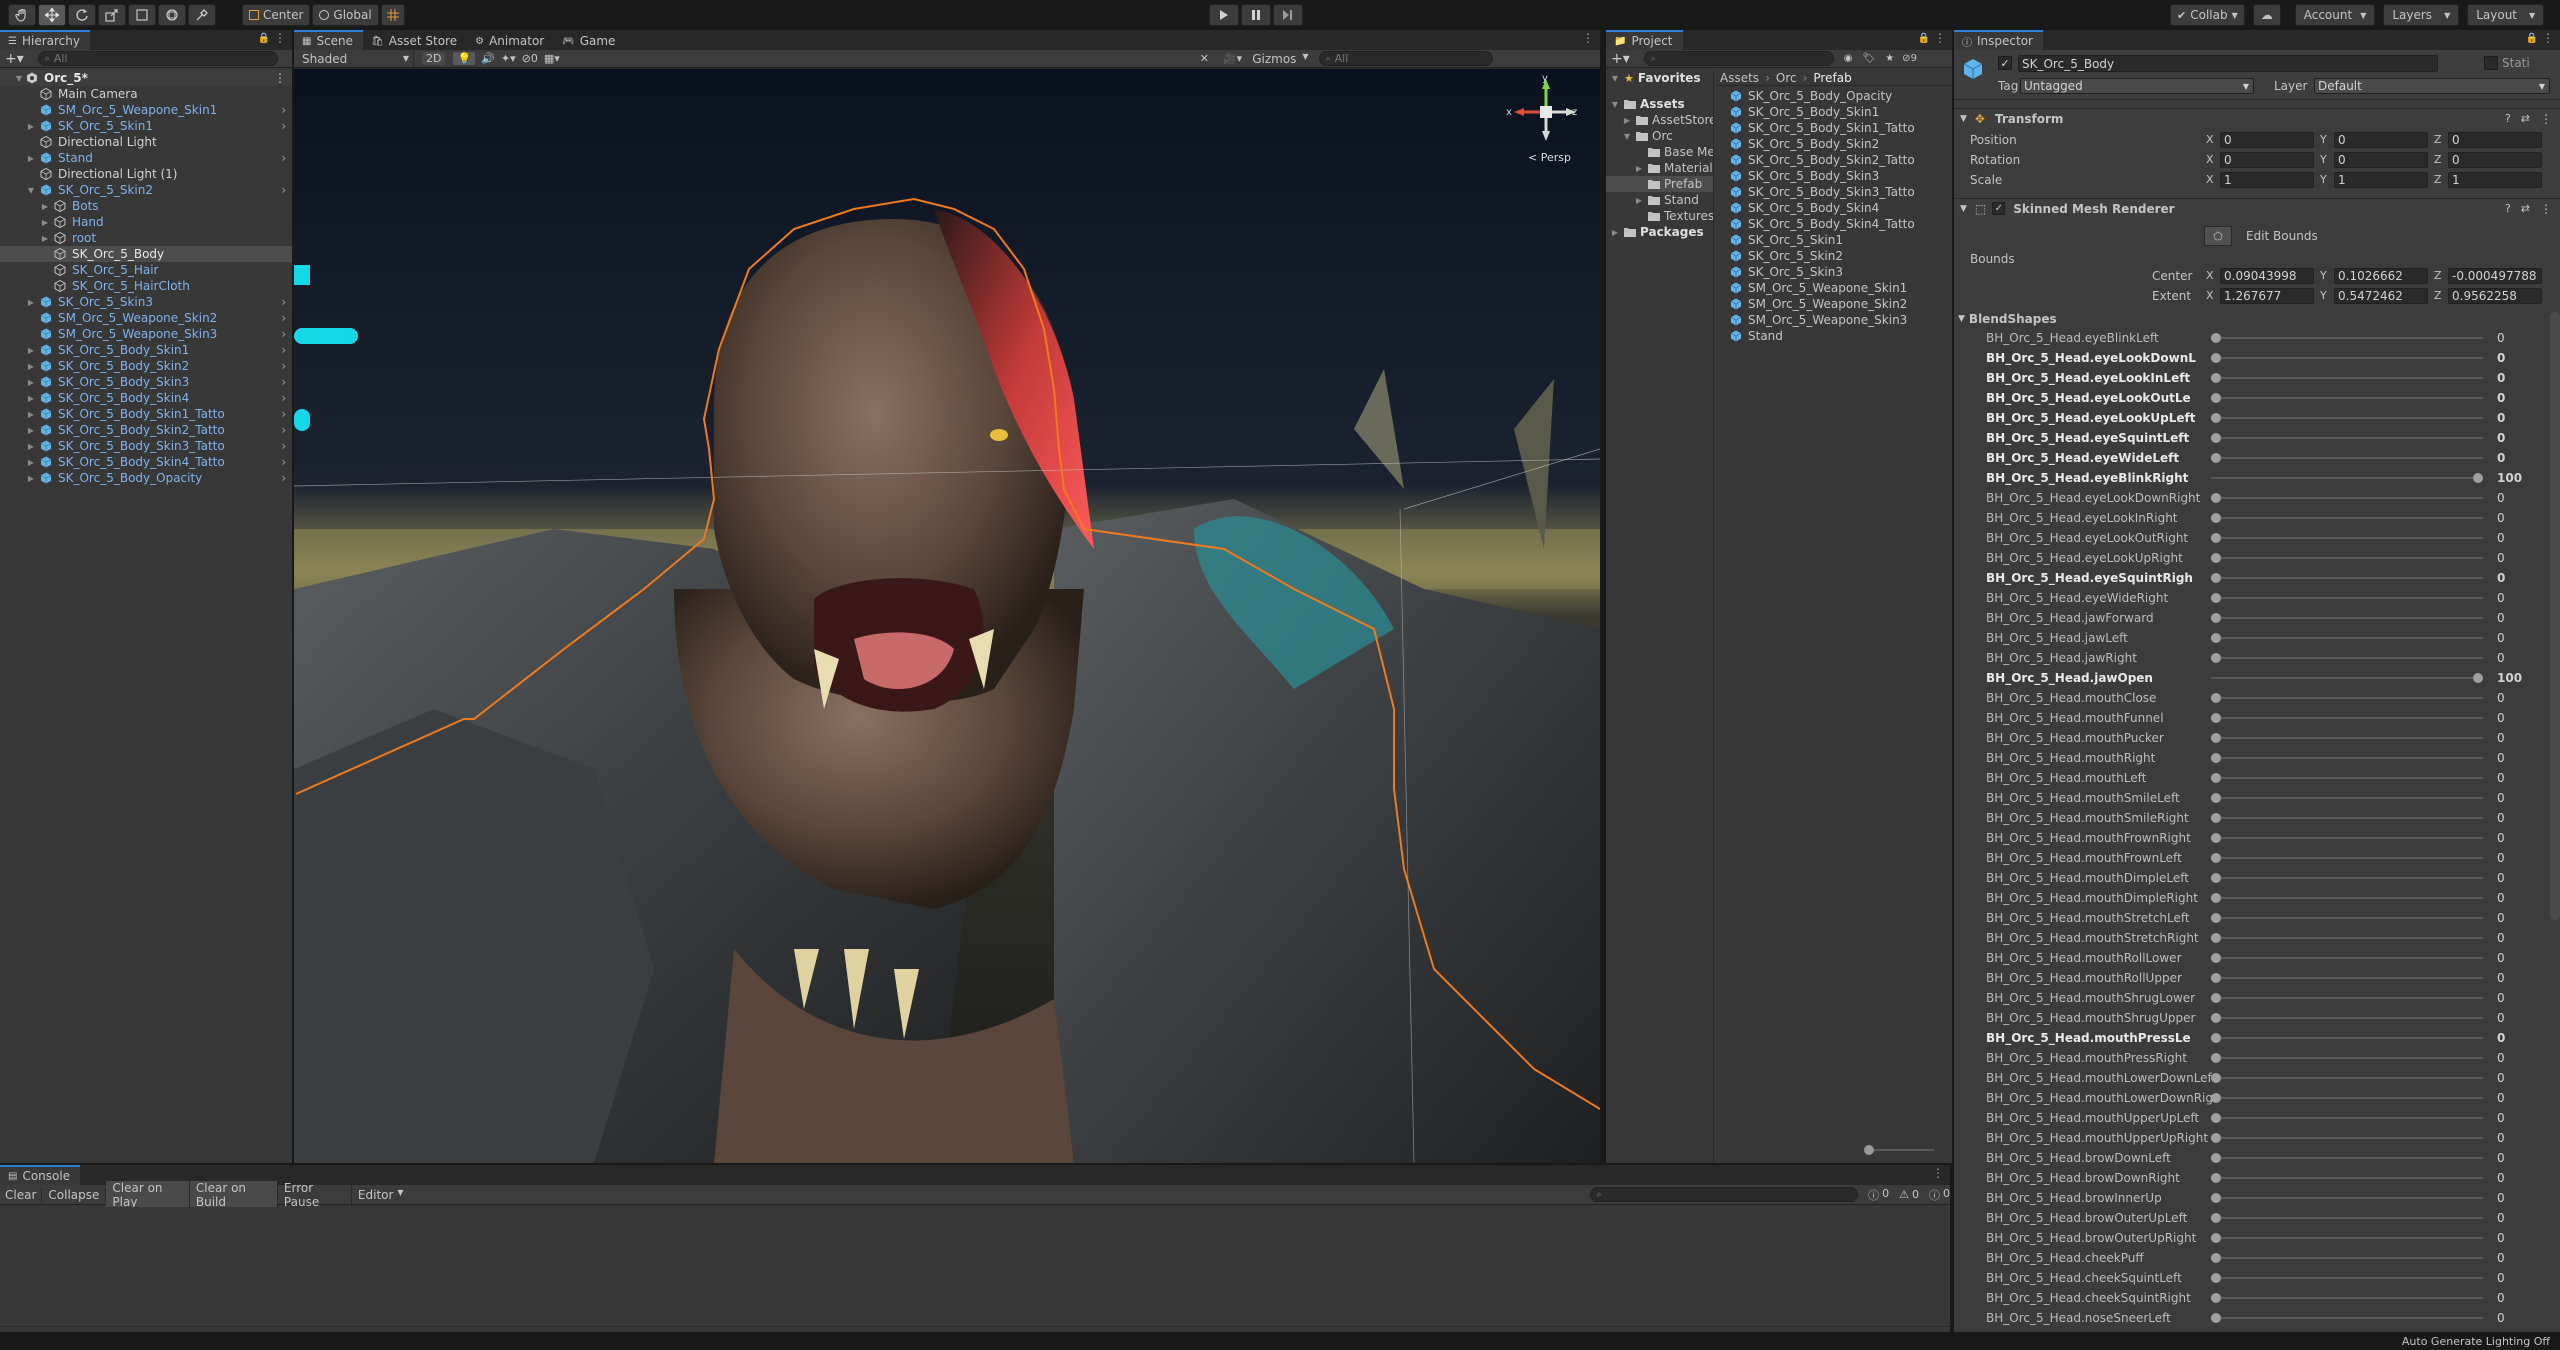  What do you see at coordinates (157, 58) in the screenshot?
I see `hierarchy-search-input: ⌕ All` at bounding box center [157, 58].